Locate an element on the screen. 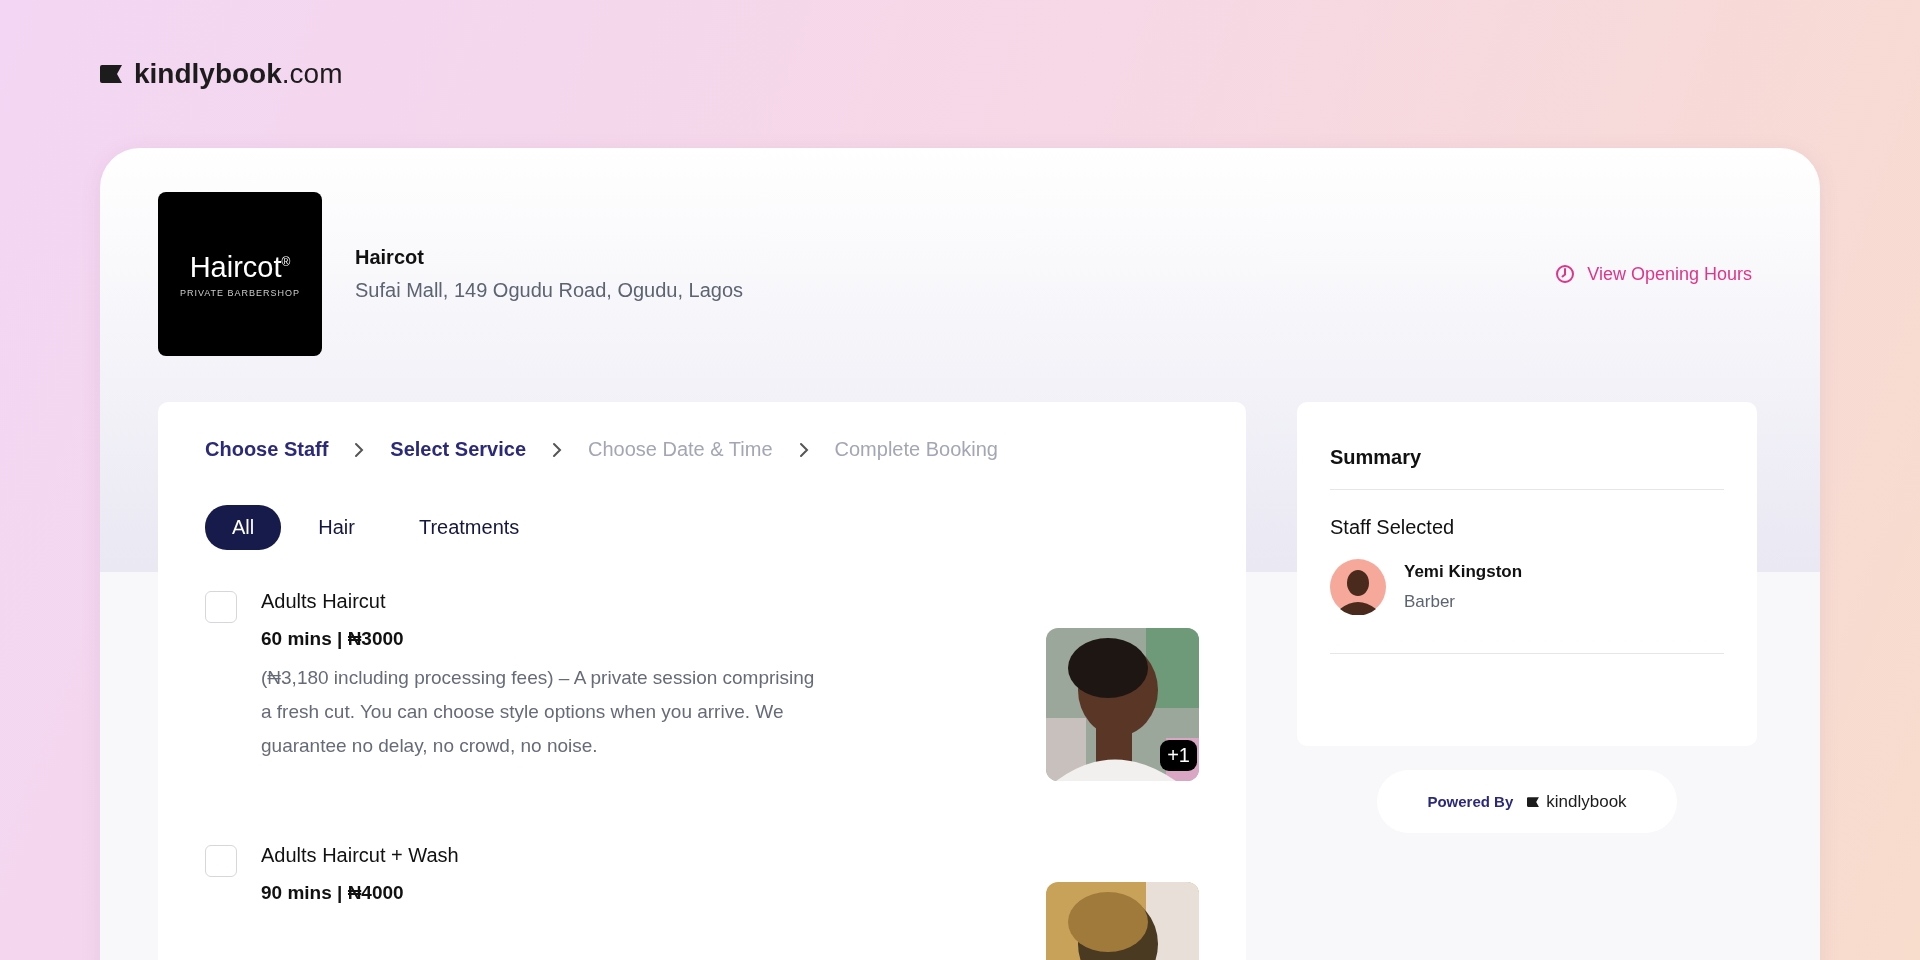 Image resolution: width=1920 pixels, height=960 pixels. staff-name: Yemi Kingston is located at coordinates (1463, 572).